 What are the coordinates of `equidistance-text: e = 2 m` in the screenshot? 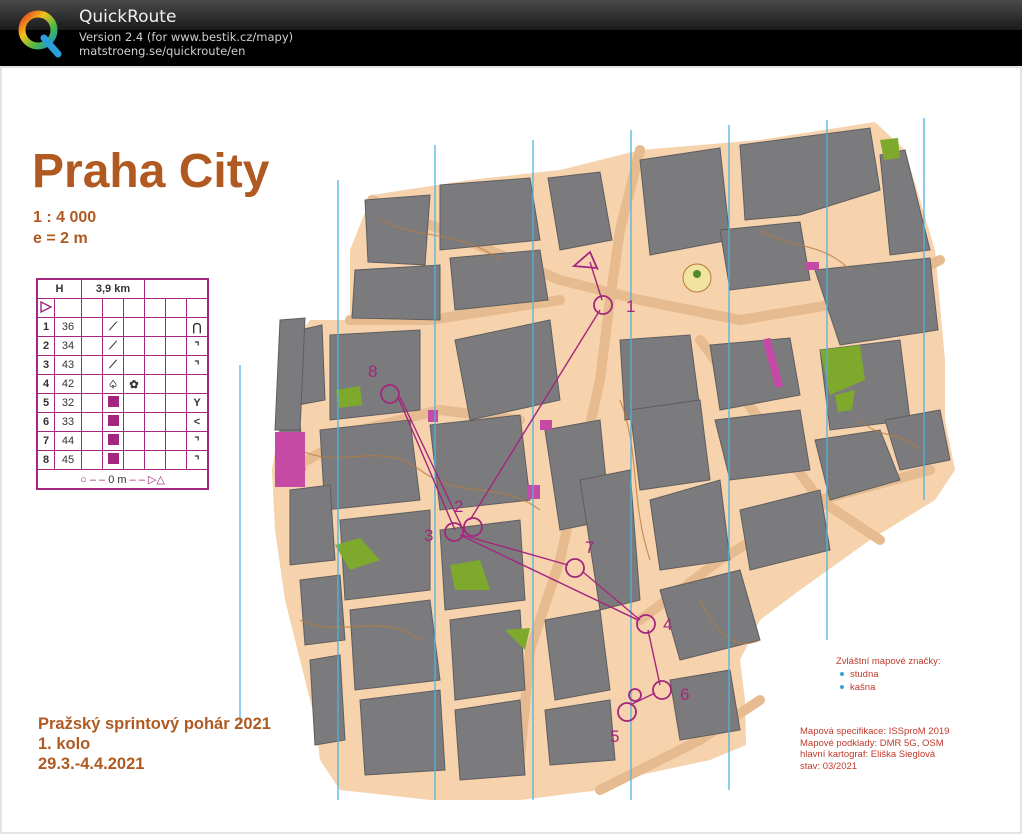 It's located at (60, 238).